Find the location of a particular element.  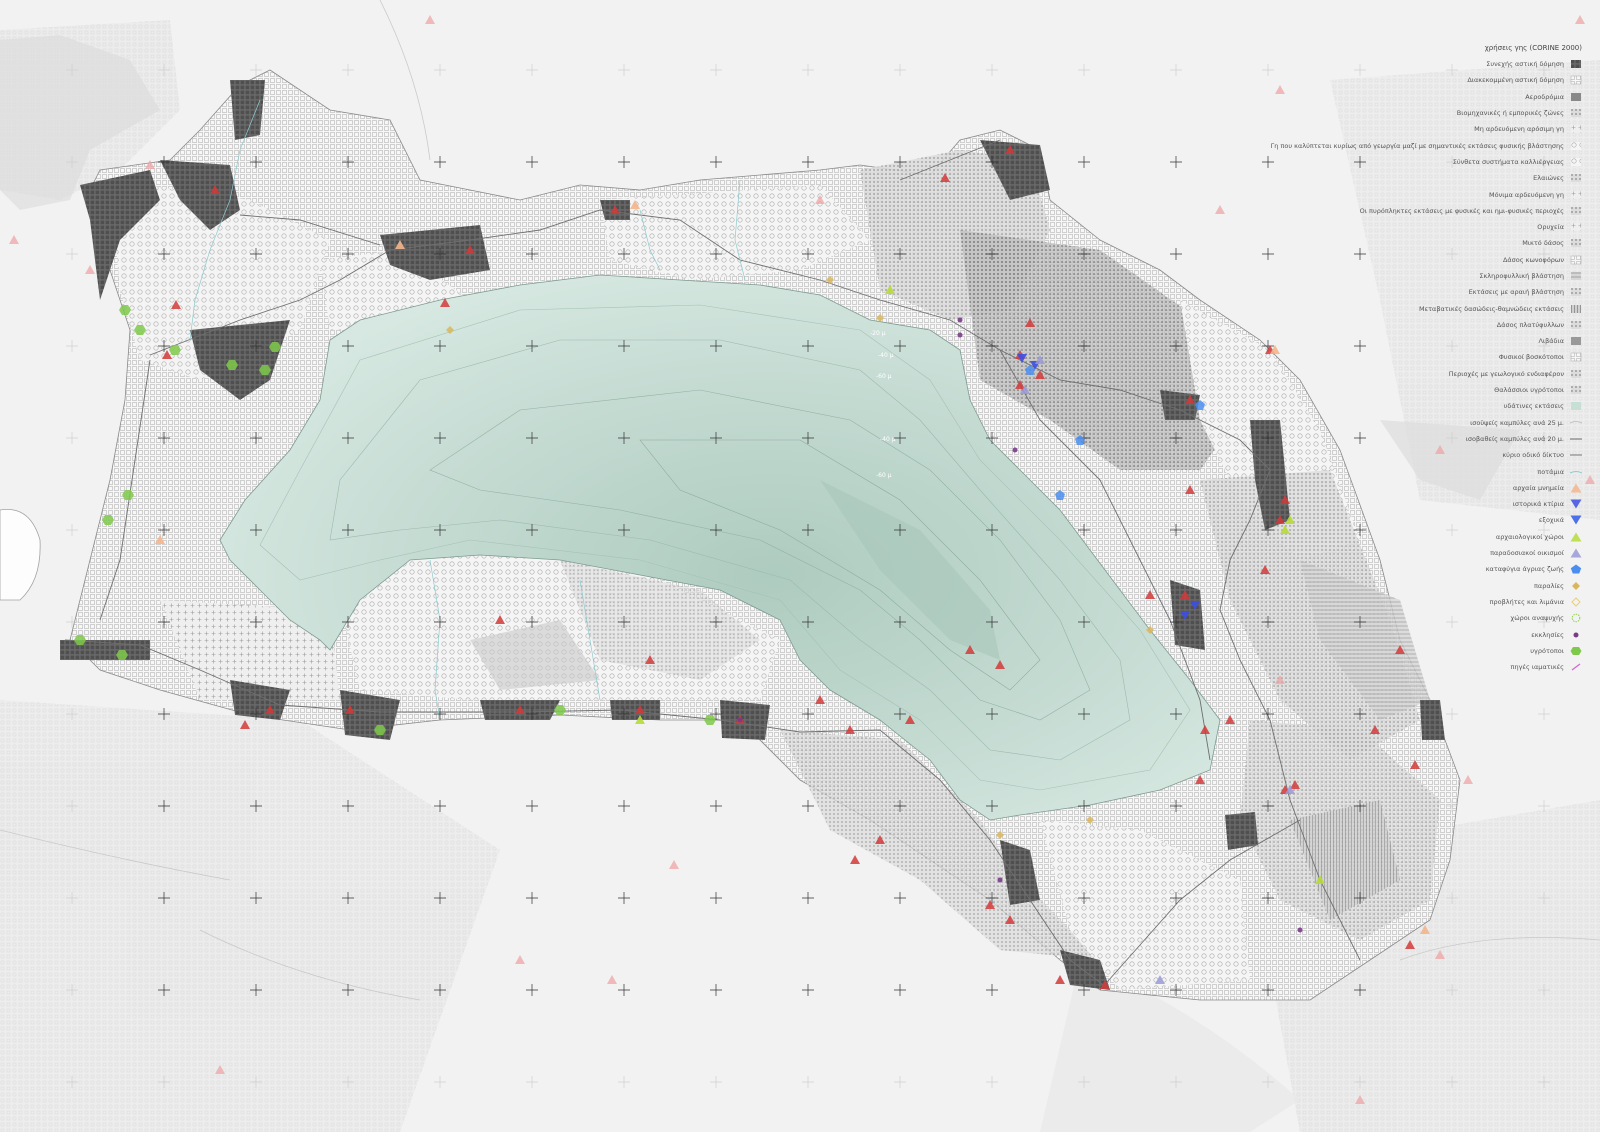

legend-item: υγρότοποι is located at coordinates (1367, 651).